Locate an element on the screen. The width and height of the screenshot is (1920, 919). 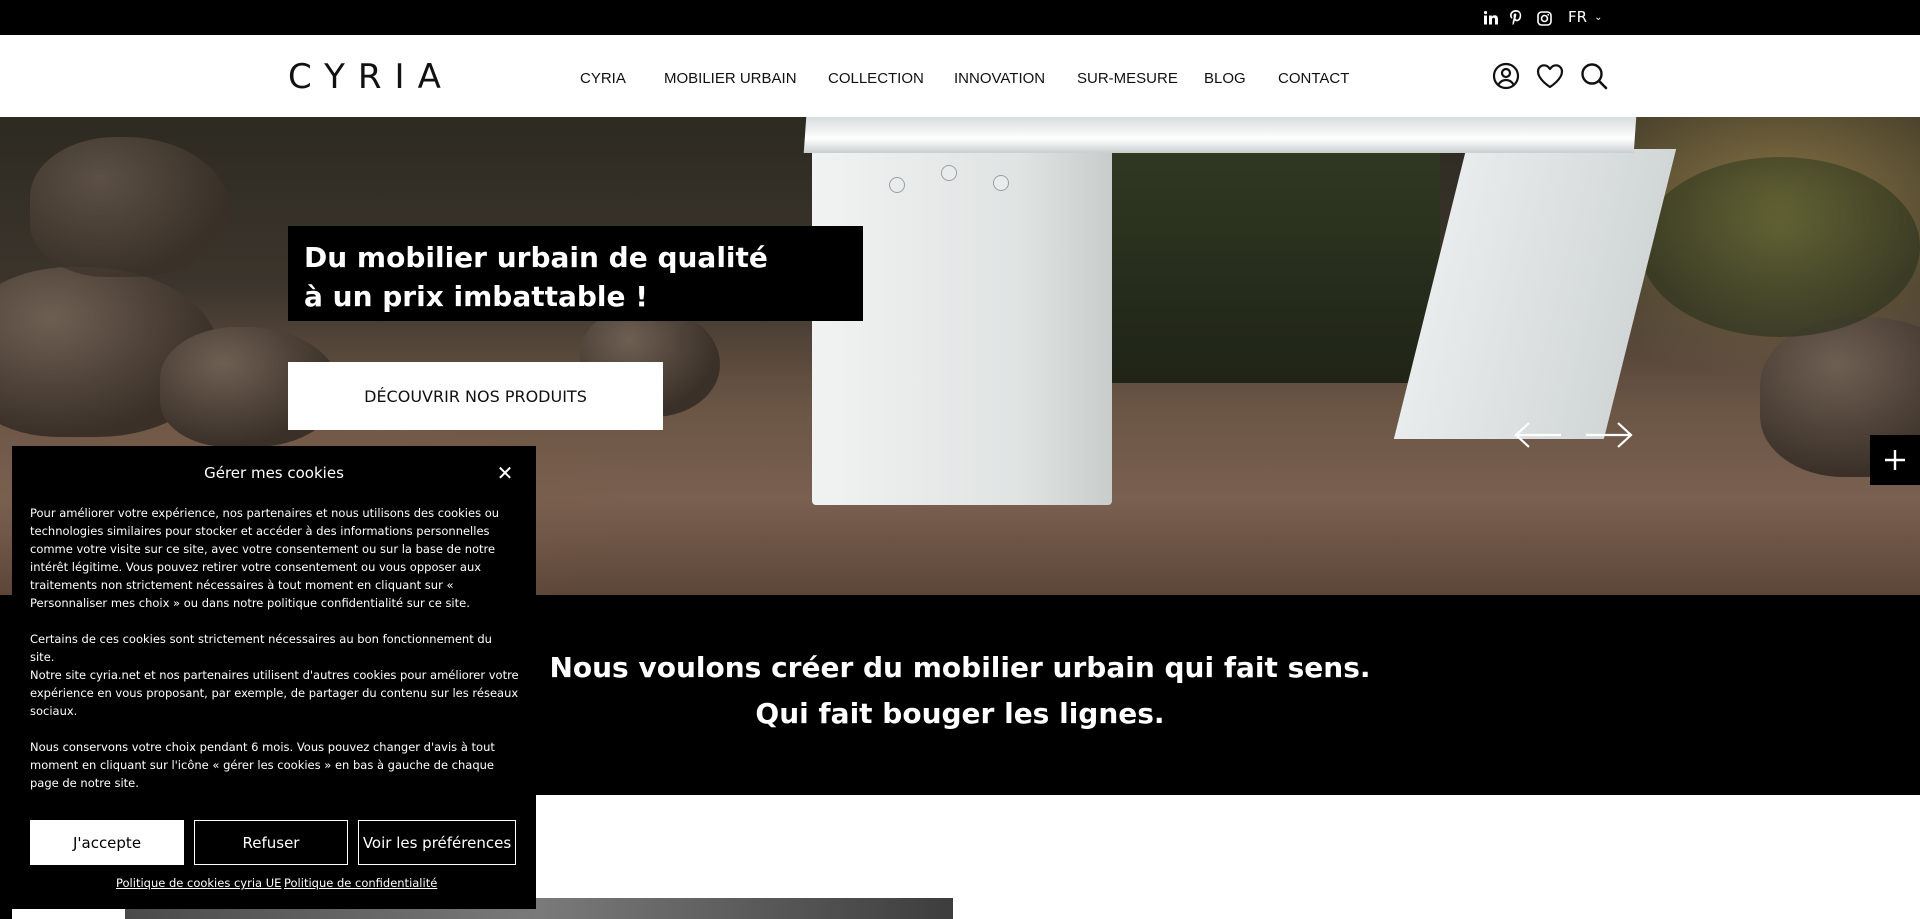
arrow-right-icon is located at coordinates (1609, 435).